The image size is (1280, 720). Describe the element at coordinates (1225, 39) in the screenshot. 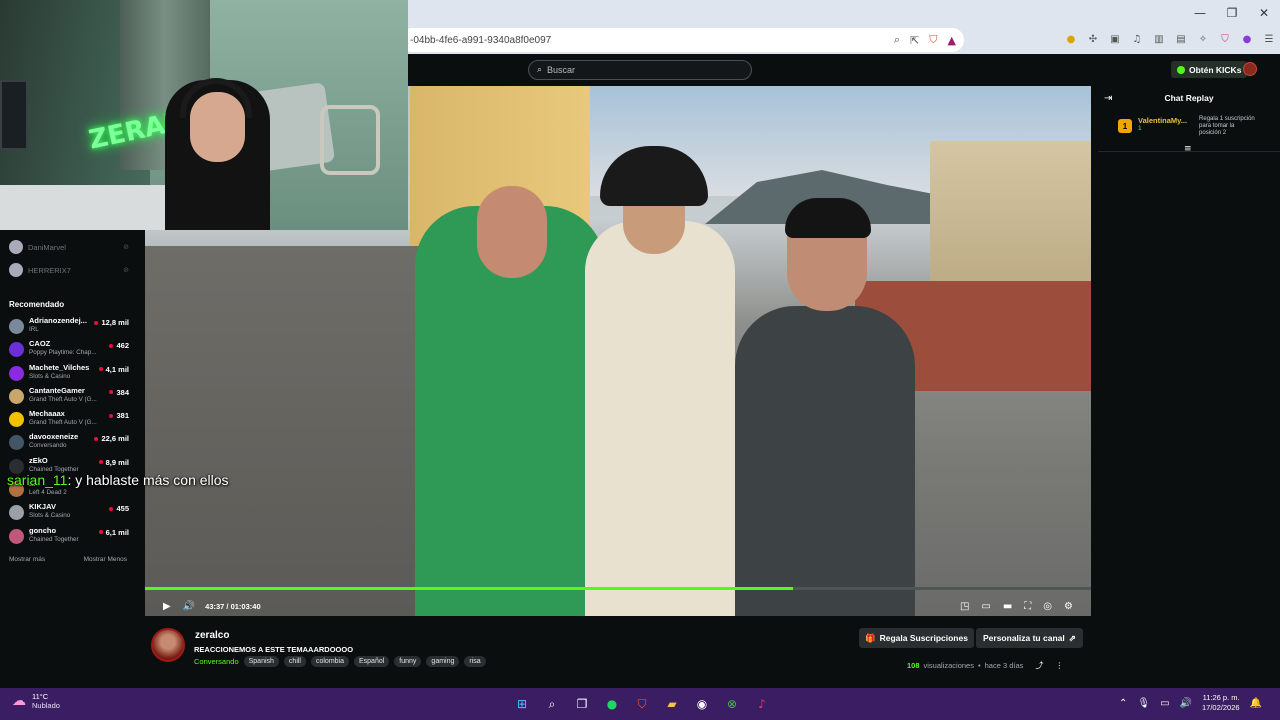

I see `vpn-icon: ⛉` at that location.